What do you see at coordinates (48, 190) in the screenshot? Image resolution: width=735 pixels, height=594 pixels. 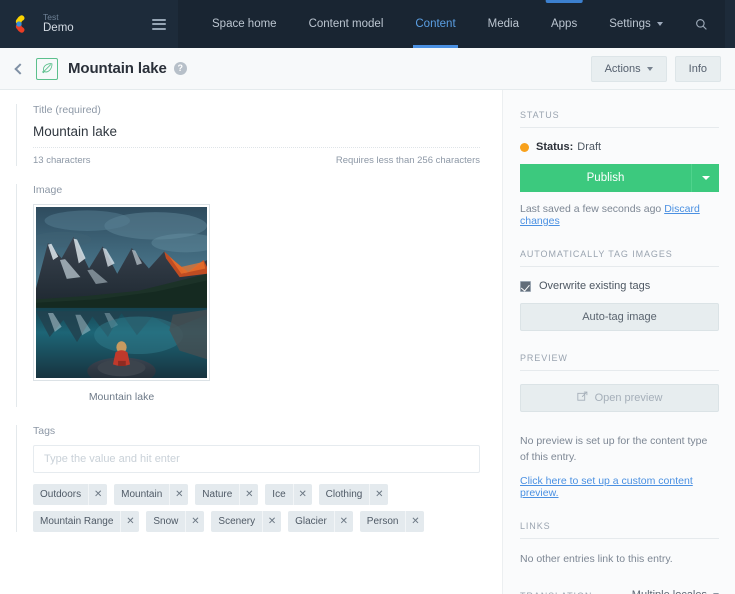 I see `field-label-image: Image` at bounding box center [48, 190].